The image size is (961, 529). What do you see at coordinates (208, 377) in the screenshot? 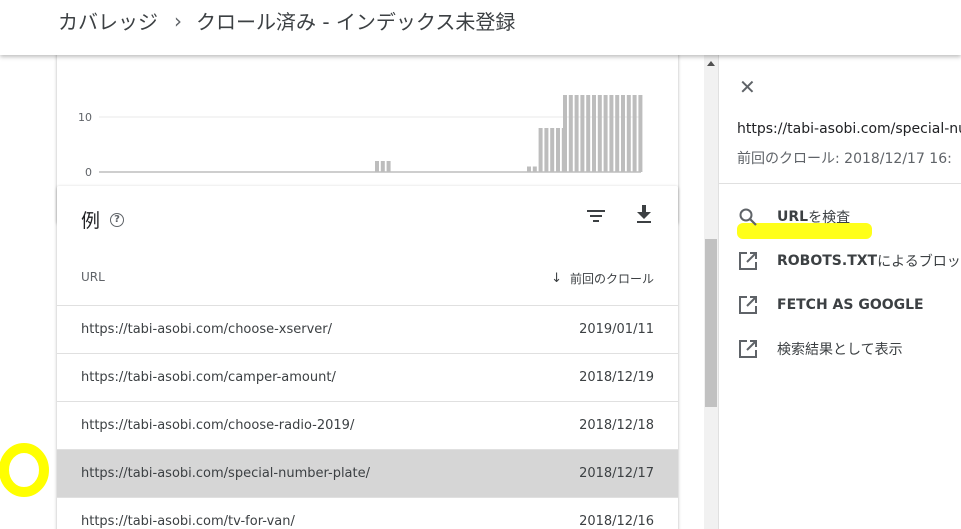
I see `row-url: https://tabi-asobi.com/camper-amount/` at bounding box center [208, 377].